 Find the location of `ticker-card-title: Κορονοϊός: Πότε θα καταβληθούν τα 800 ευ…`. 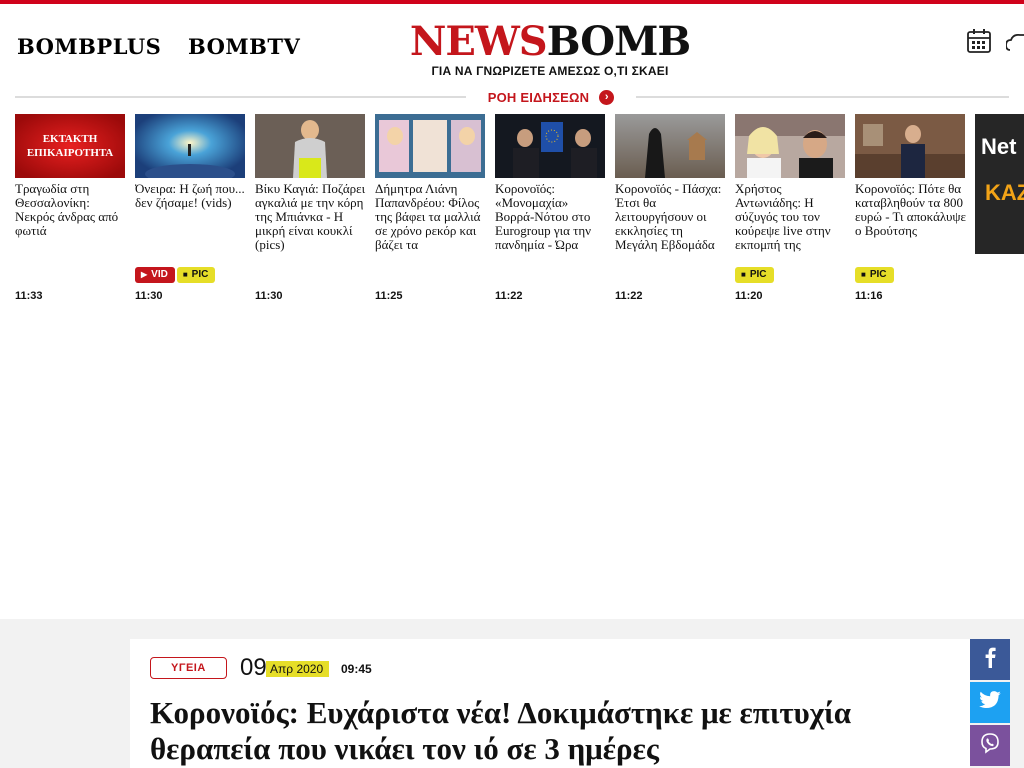

ticker-card-title: Κορονοϊός: Πότε θα καταβληθούν τα 800 ευ… is located at coordinates (911, 217).